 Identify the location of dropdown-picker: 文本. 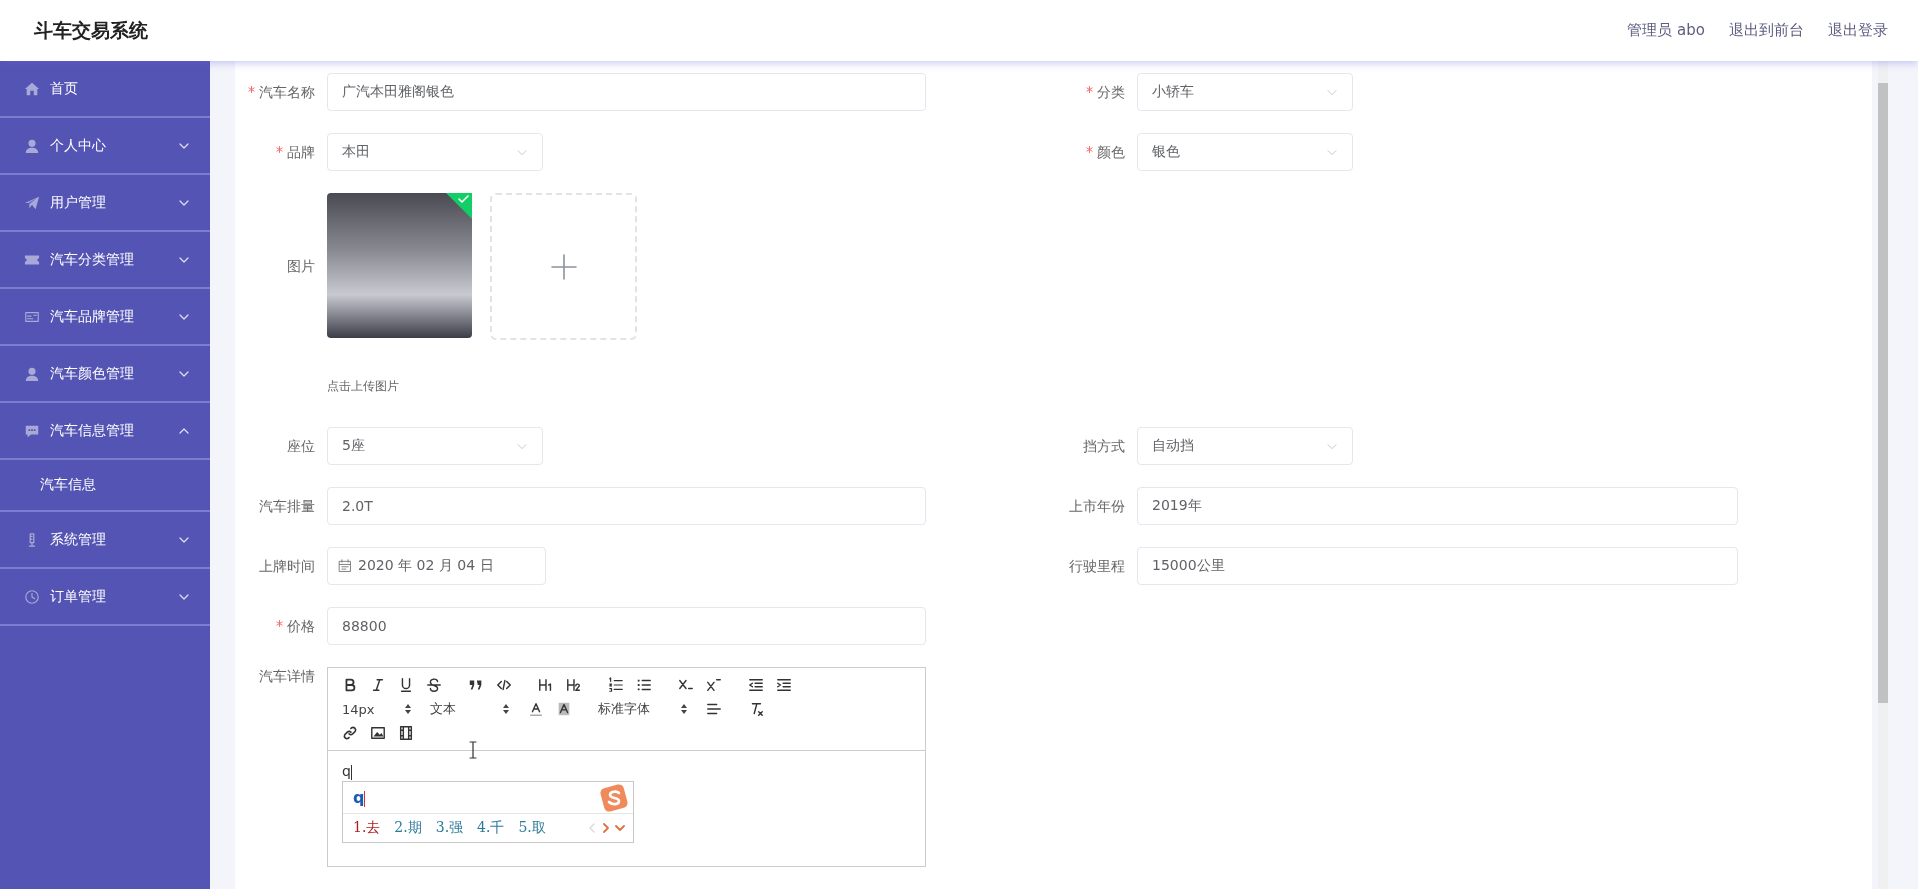
(470, 709).